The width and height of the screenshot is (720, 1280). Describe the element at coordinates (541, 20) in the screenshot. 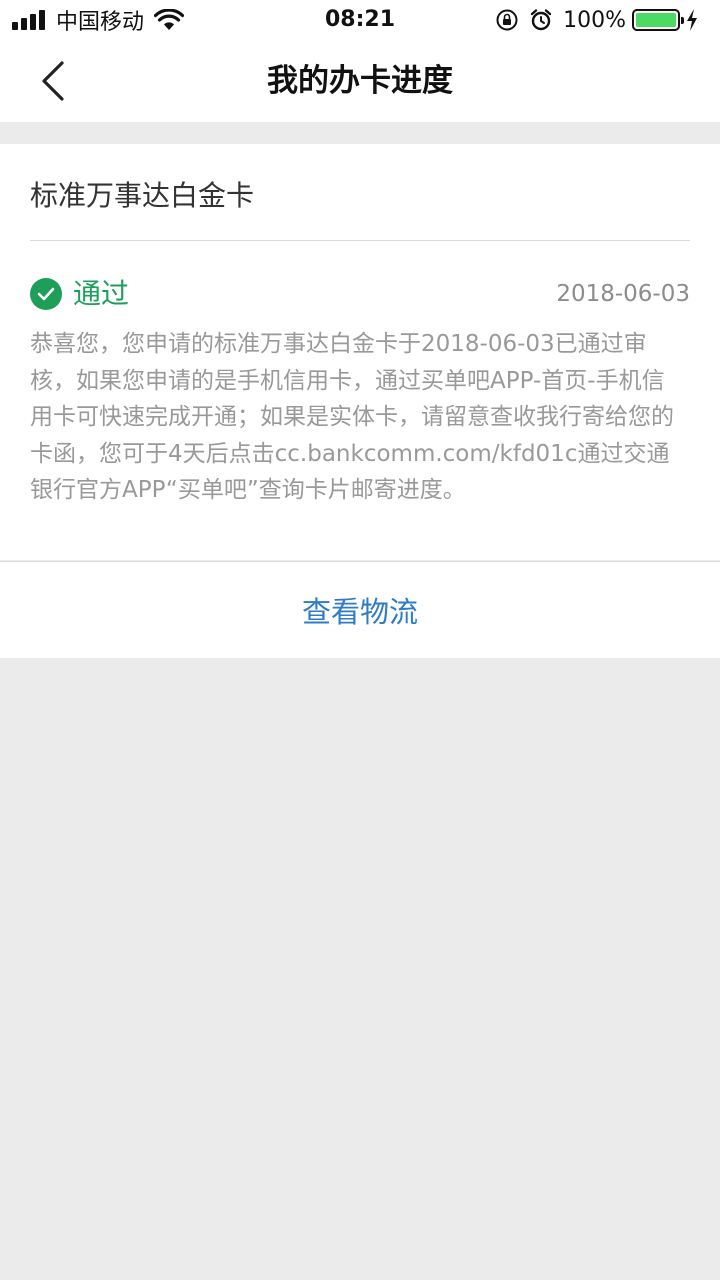

I see `alarm-icon` at that location.